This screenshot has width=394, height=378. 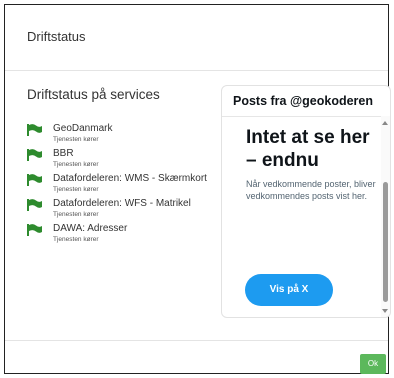 What do you see at coordinates (56, 36) in the screenshot?
I see `dialog-title: Driftstatus` at bounding box center [56, 36].